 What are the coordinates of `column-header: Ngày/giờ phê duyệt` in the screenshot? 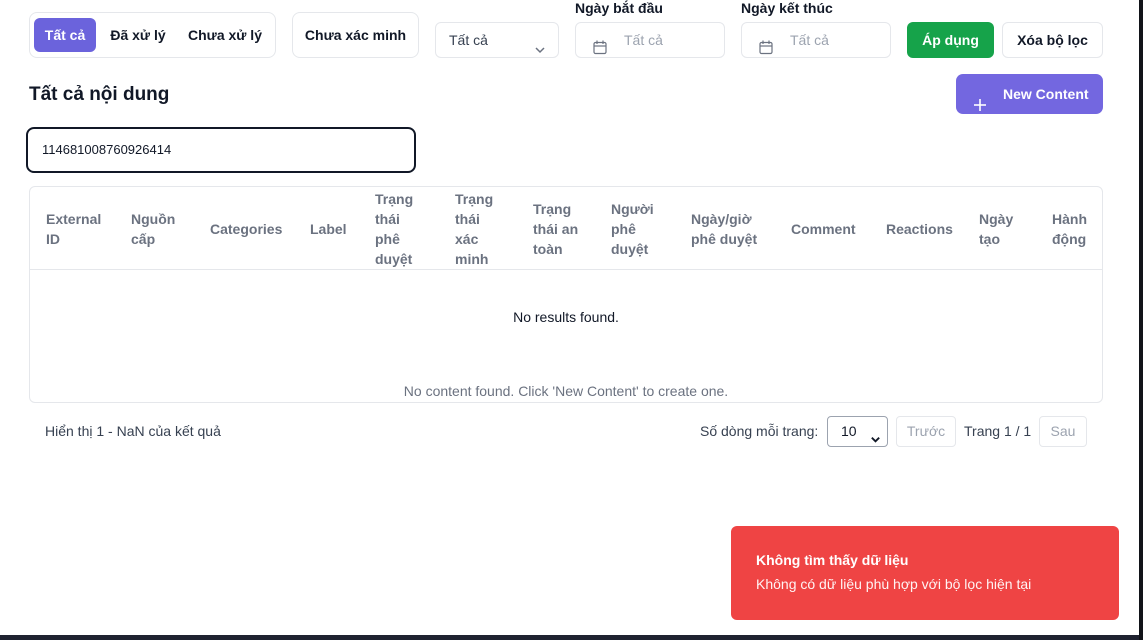 It's located at (729, 228).